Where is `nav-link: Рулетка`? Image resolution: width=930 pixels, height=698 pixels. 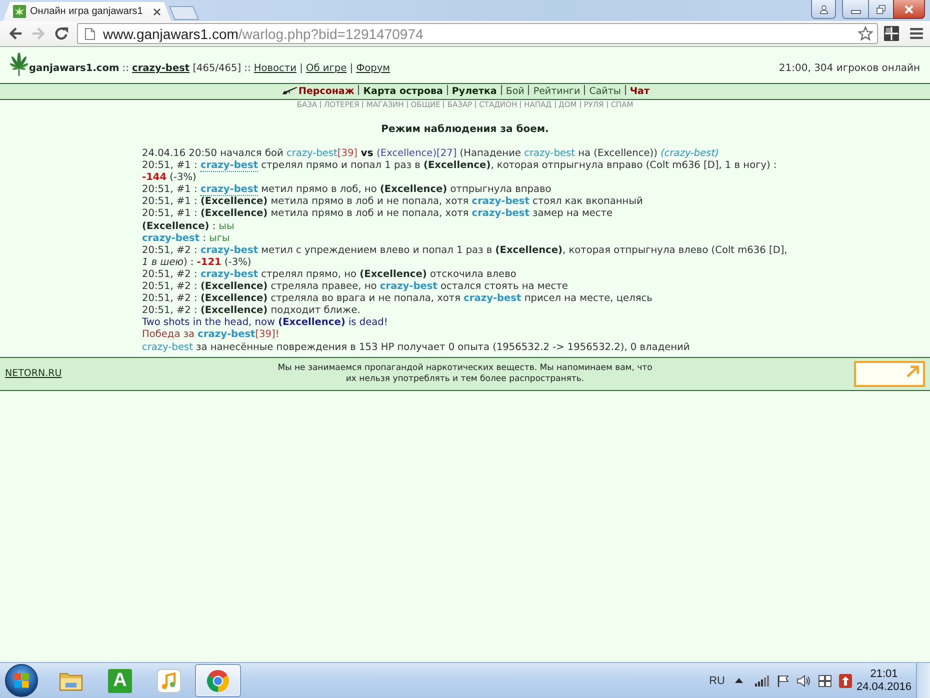 nav-link: Рулетка is located at coordinates (474, 91).